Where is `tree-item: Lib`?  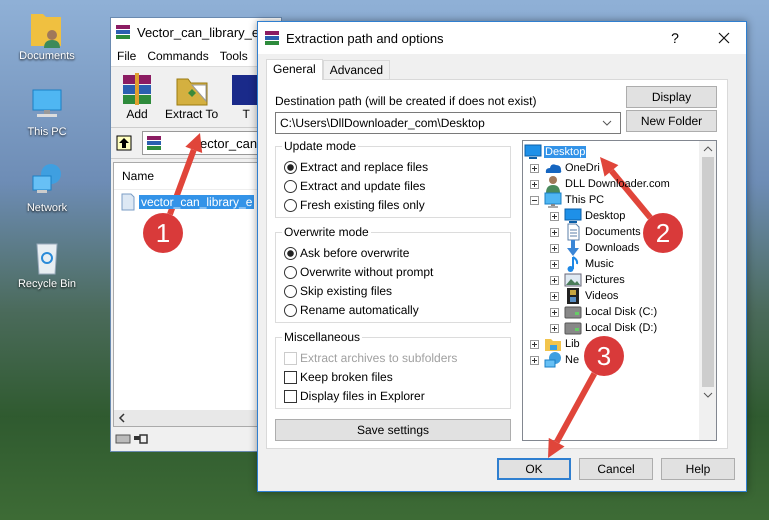
tree-item: Lib is located at coordinates (572, 344).